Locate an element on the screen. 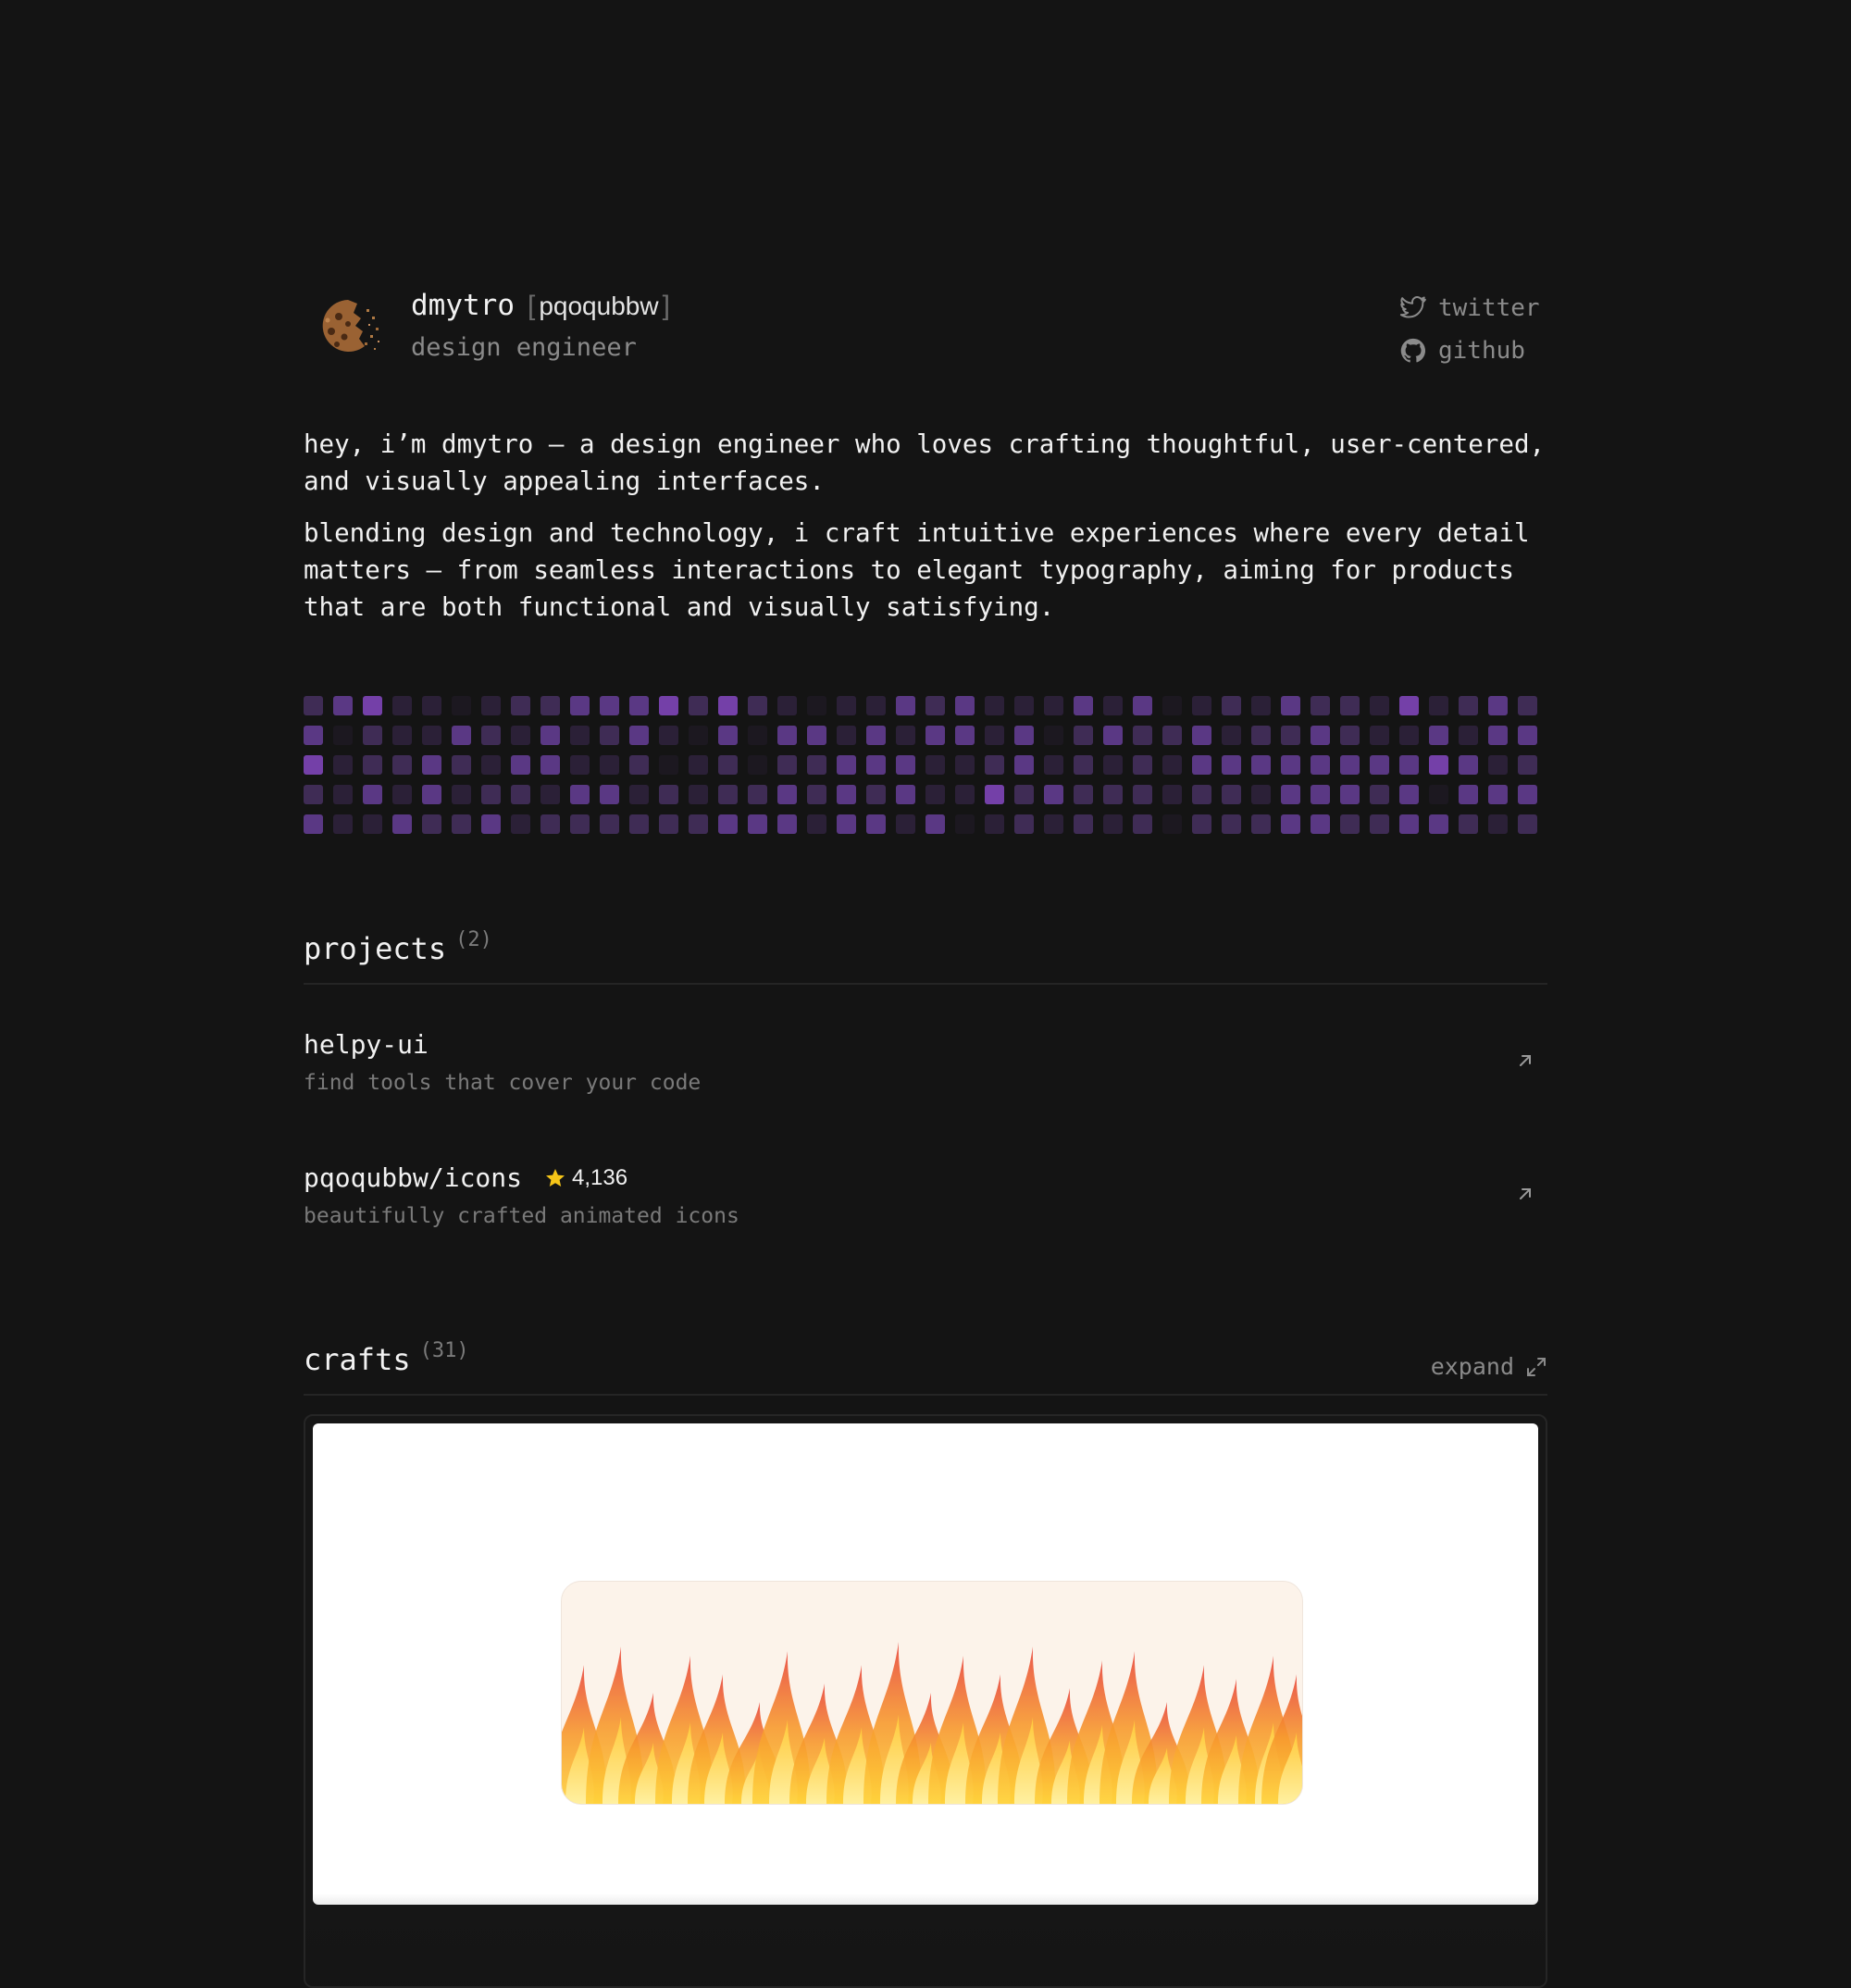 The height and width of the screenshot is (1988, 1851). star-icon is located at coordinates (555, 1177).